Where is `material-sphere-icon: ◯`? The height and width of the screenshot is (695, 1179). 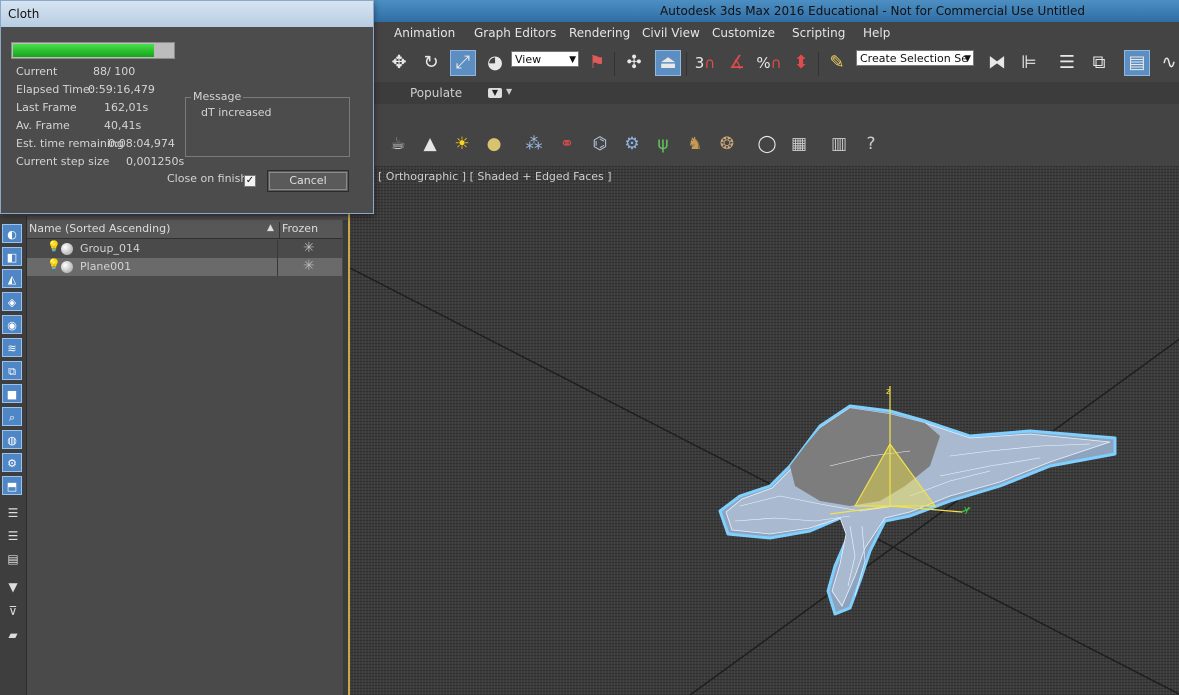
material-sphere-icon: ◯ is located at coordinates (767, 144).